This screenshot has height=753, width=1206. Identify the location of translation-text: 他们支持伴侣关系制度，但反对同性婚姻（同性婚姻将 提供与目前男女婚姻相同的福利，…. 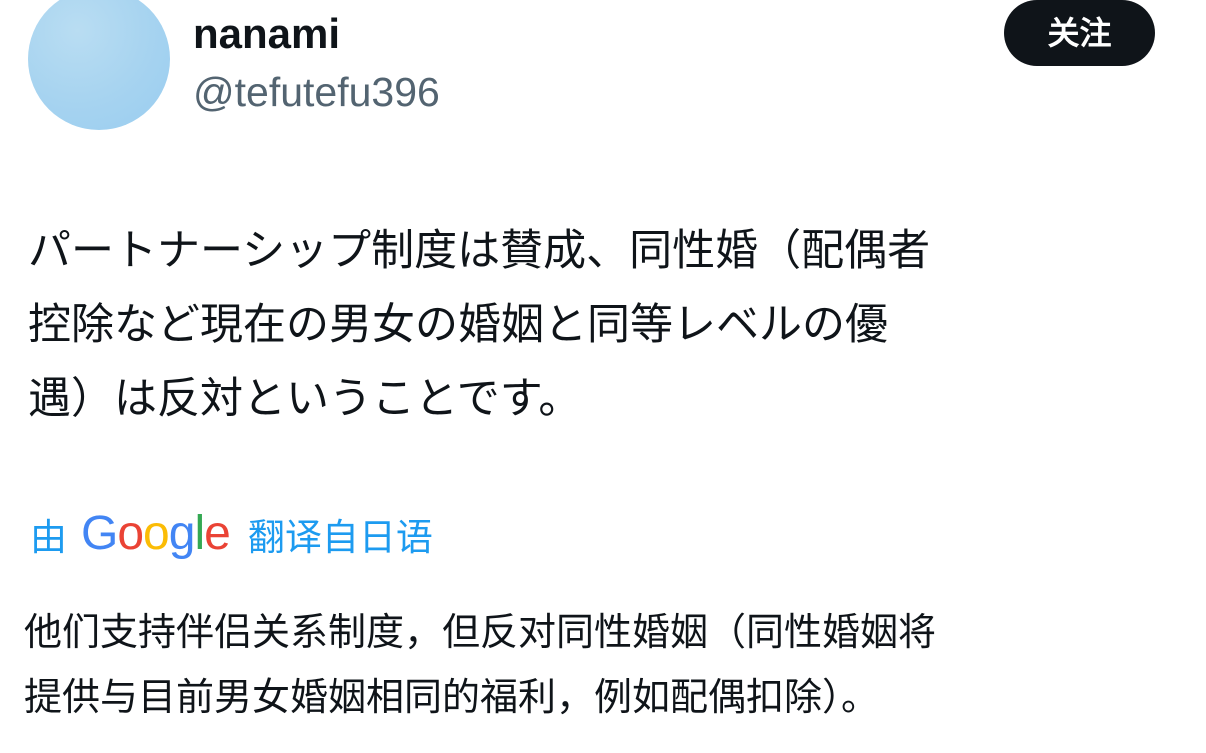
(480, 664).